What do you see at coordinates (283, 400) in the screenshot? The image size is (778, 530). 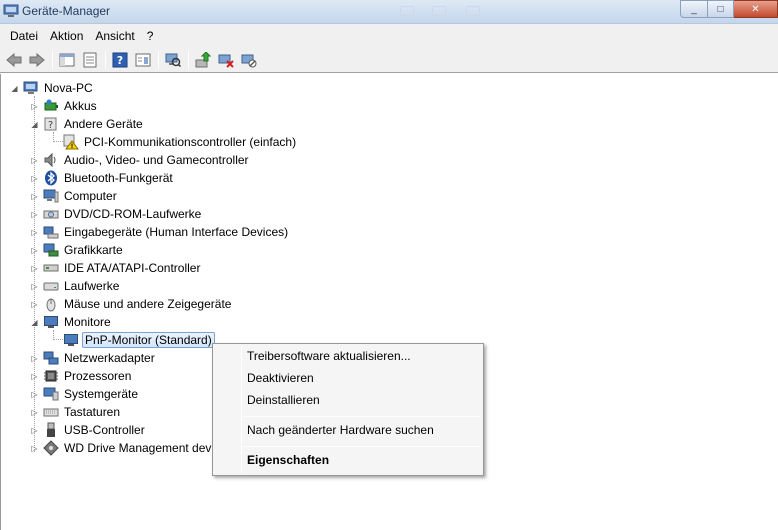 I see `menu-item-uninstall: Deinstallieren` at bounding box center [283, 400].